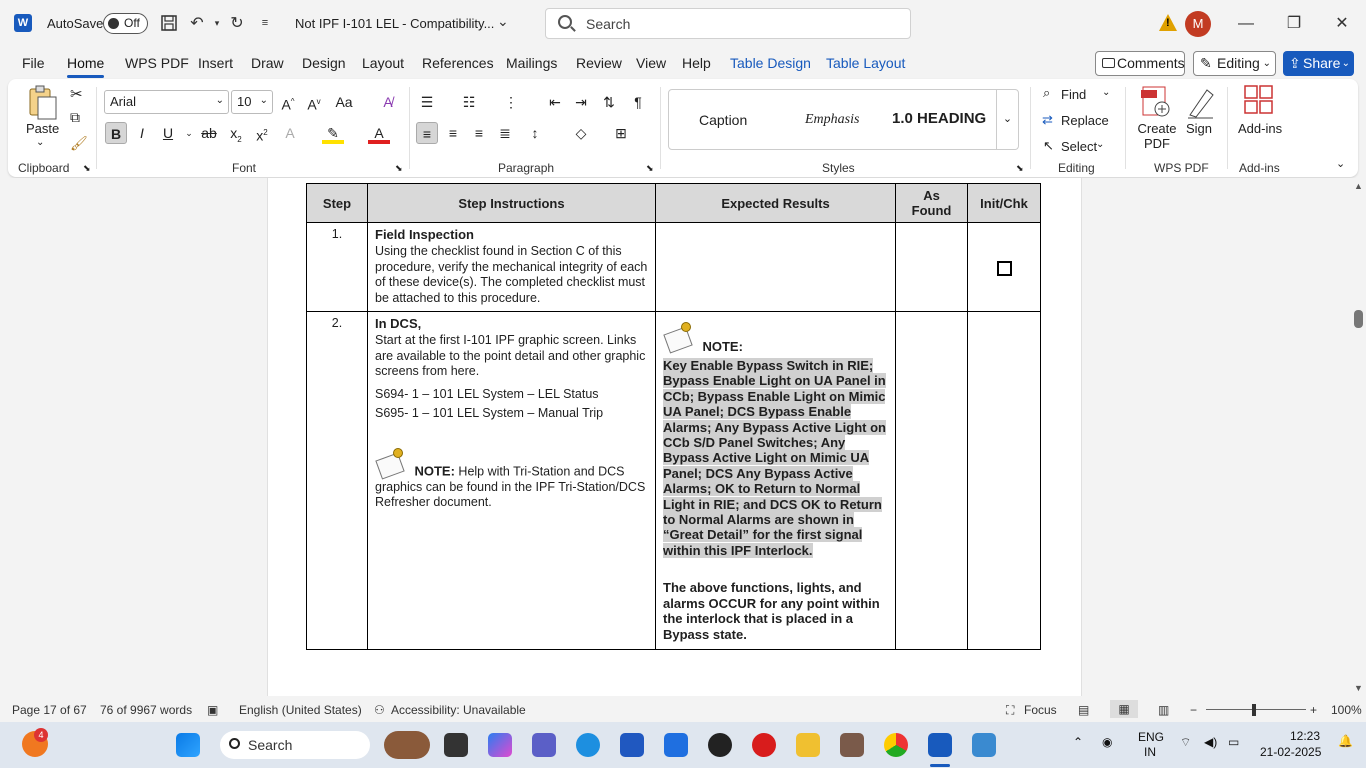 This screenshot has height=768, width=1366. What do you see at coordinates (588, 745) in the screenshot?
I see `edge-icon` at bounding box center [588, 745].